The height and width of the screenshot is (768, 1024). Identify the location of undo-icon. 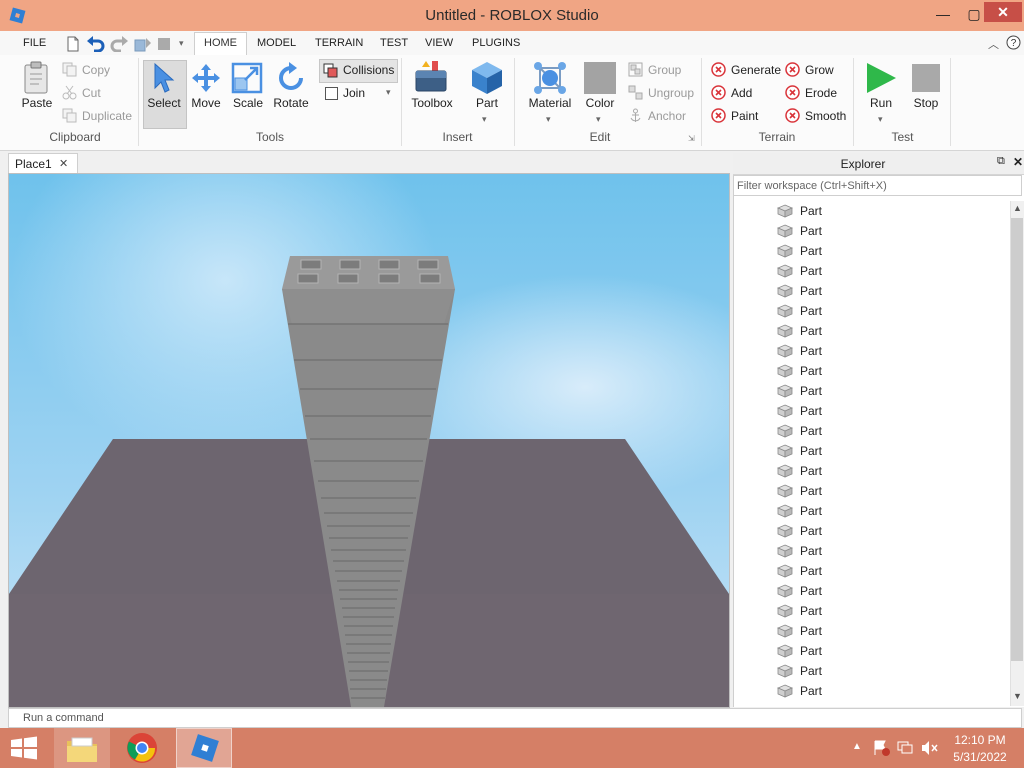
(96, 44).